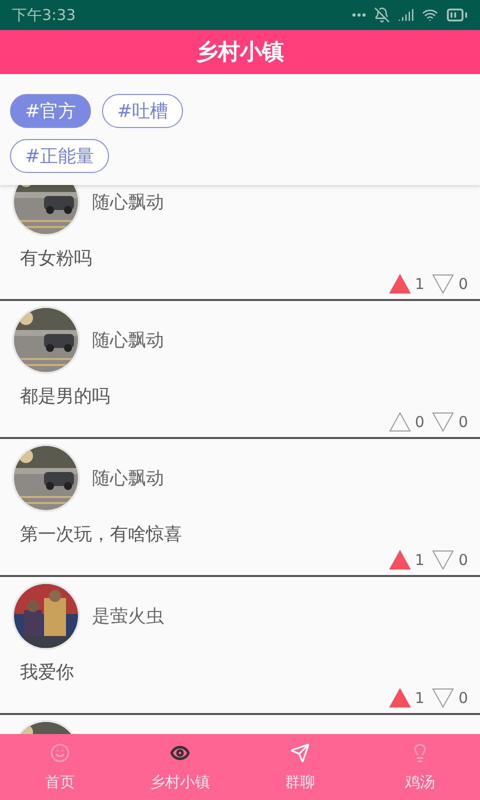 The image size is (480, 800). What do you see at coordinates (406, 15) in the screenshot?
I see `signal-icon` at bounding box center [406, 15].